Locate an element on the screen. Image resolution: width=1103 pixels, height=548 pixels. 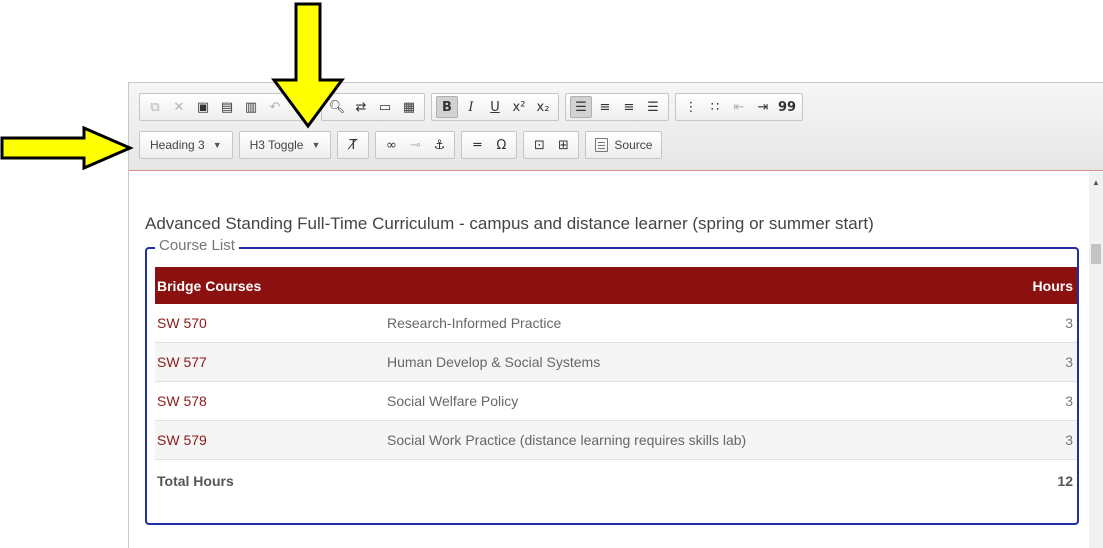
basic-styles-group: B I U x² x₂ is located at coordinates (495, 107).